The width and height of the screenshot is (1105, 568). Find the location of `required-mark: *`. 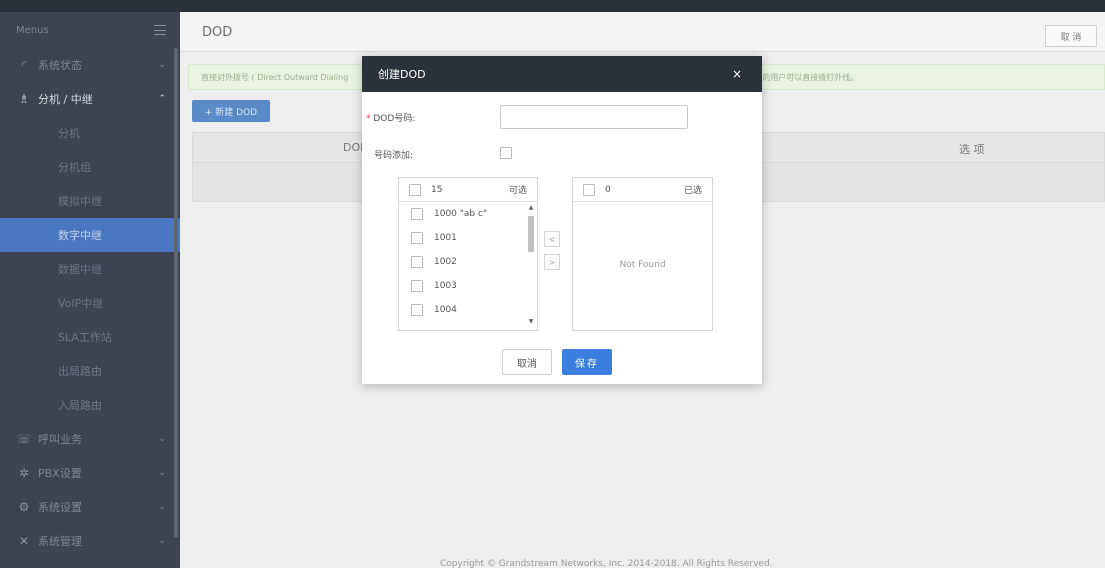

required-mark: * is located at coordinates (368, 119).